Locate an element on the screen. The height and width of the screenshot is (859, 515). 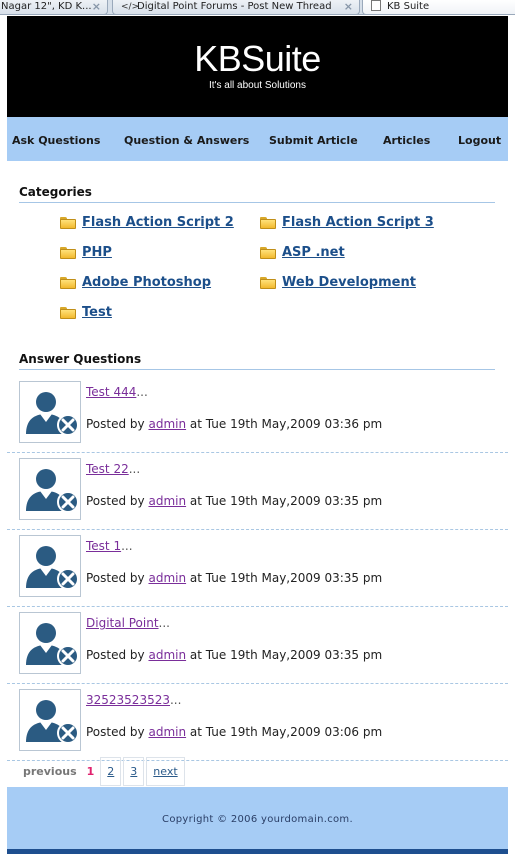
previous-label: previous is located at coordinates (50, 771).